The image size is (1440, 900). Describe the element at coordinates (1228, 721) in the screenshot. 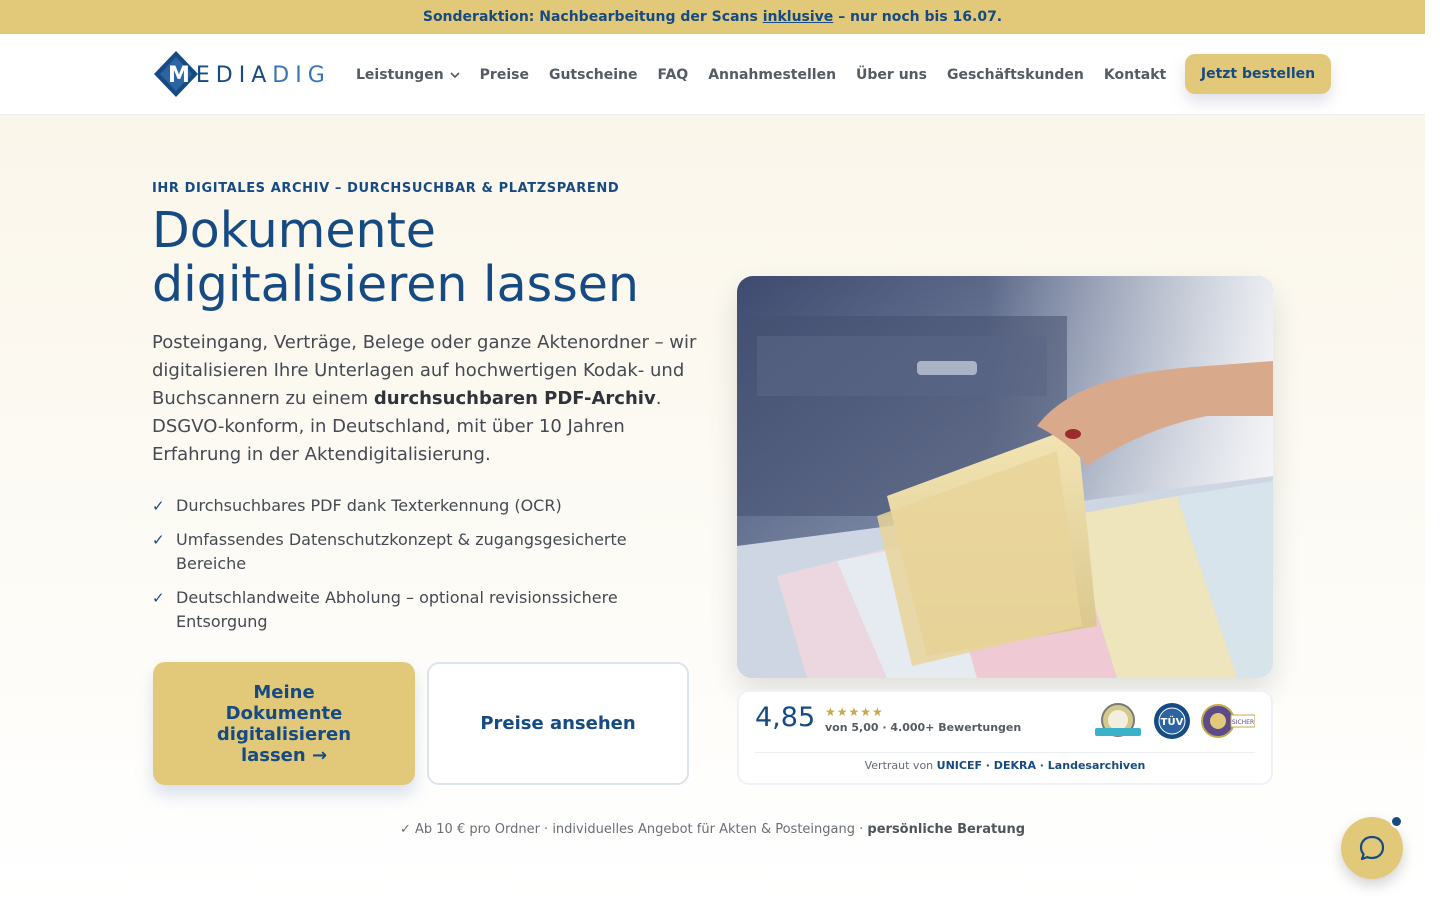

I see `secure-shop-seal-icon: SICHER` at that location.